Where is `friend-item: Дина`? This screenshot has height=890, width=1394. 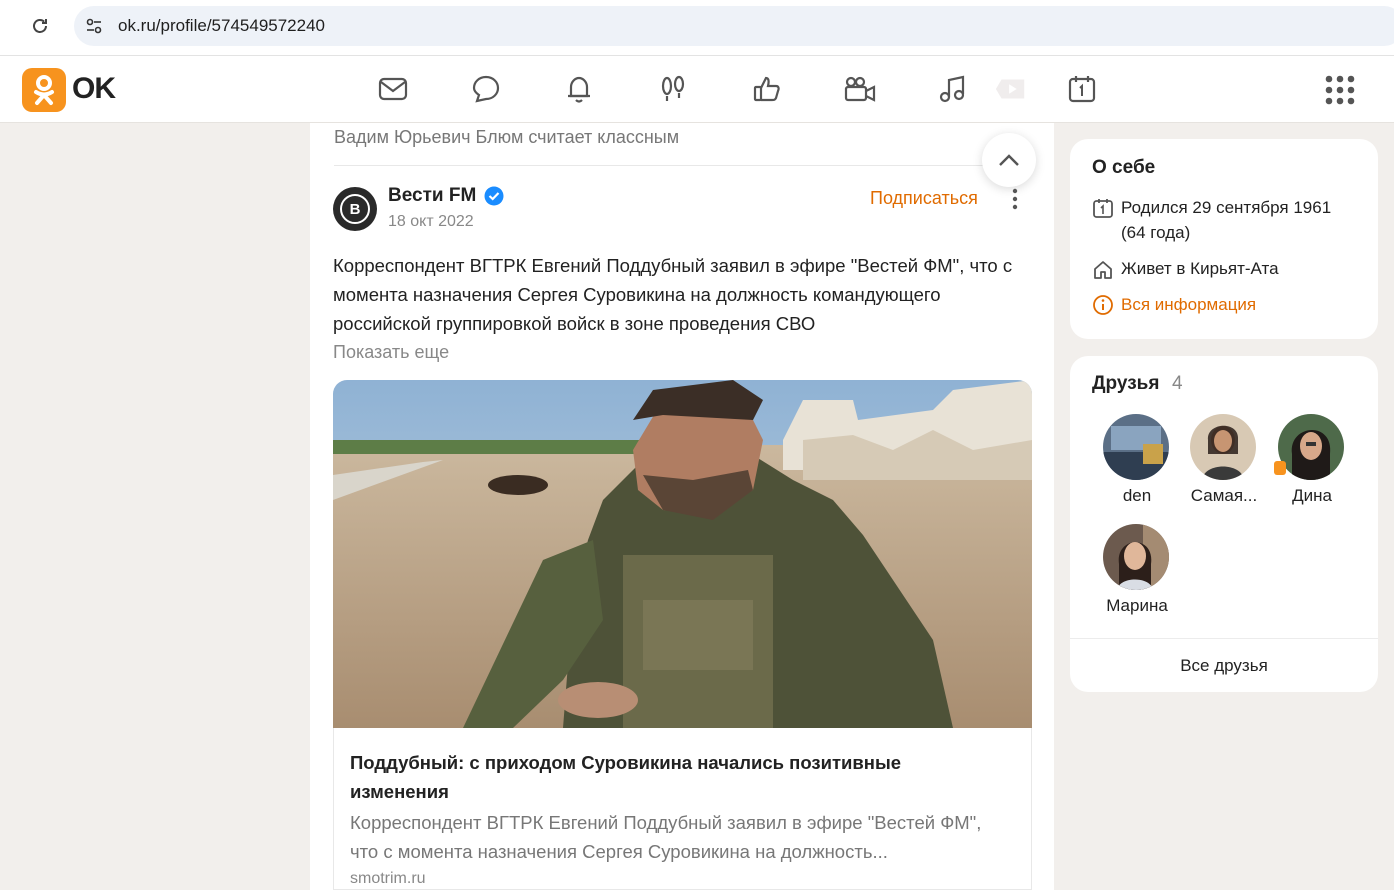
friend-item: Дина is located at coordinates (1312, 464).